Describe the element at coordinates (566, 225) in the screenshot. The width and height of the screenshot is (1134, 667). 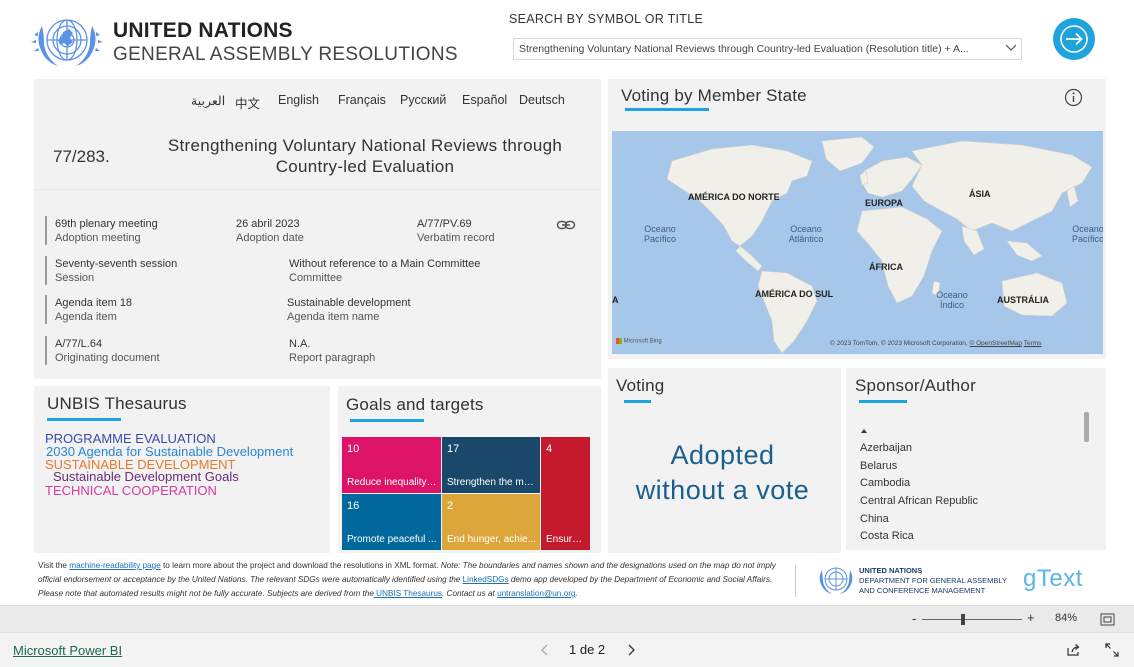
I see `link-icon` at that location.